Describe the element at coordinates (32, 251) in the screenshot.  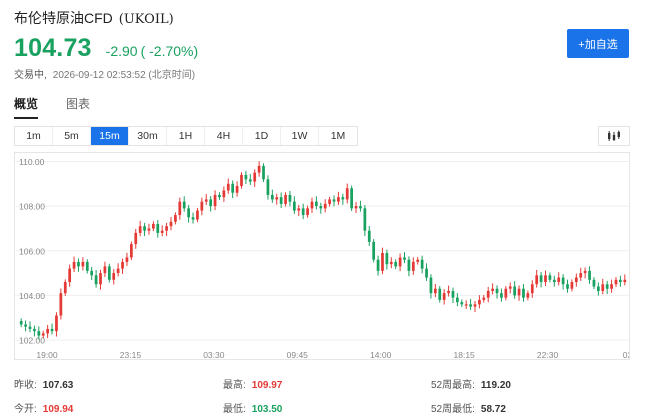
I see `y-tick-label: 106.00` at that location.